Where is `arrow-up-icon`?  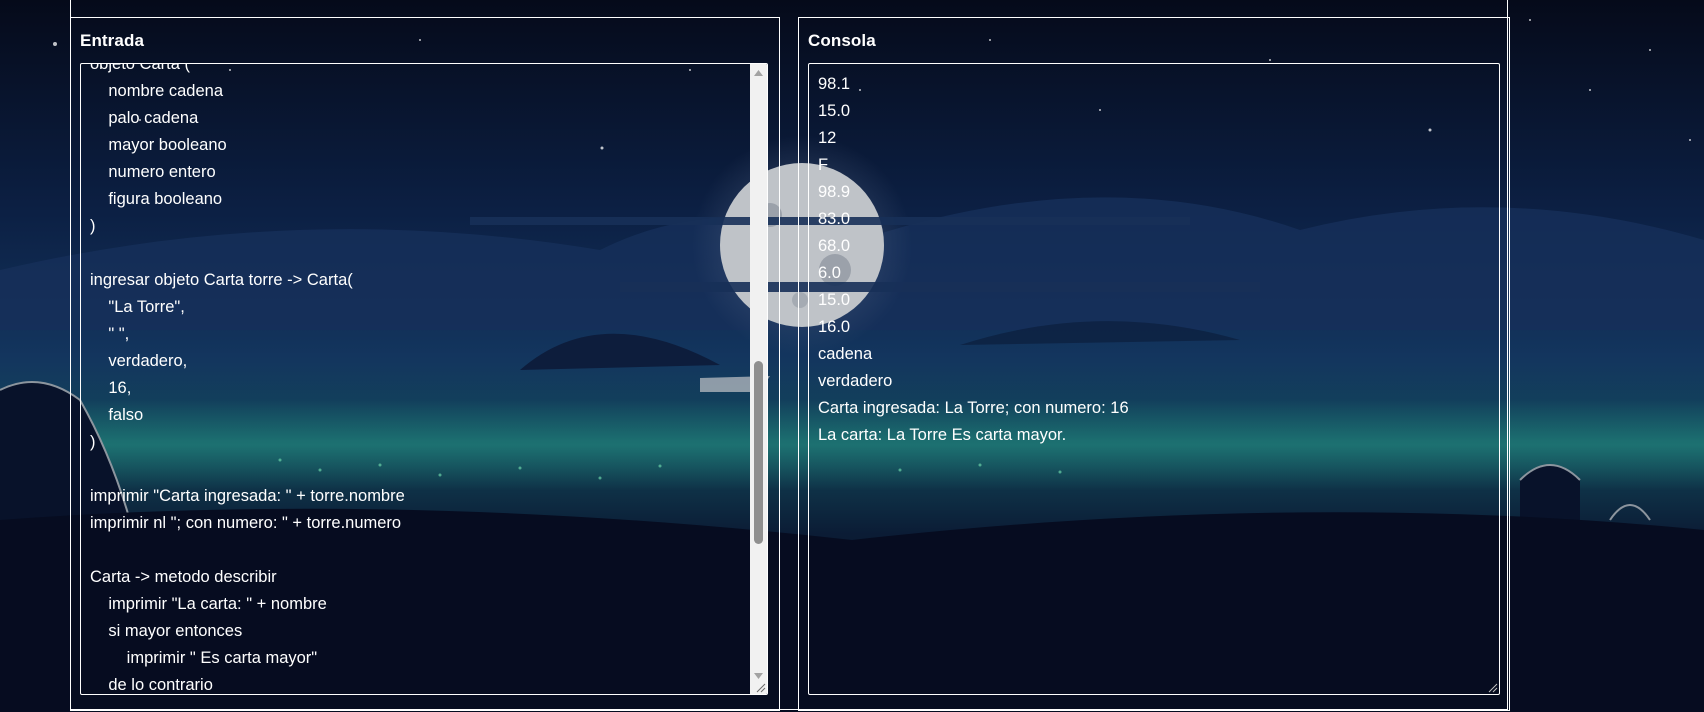
arrow-up-icon is located at coordinates (758, 72).